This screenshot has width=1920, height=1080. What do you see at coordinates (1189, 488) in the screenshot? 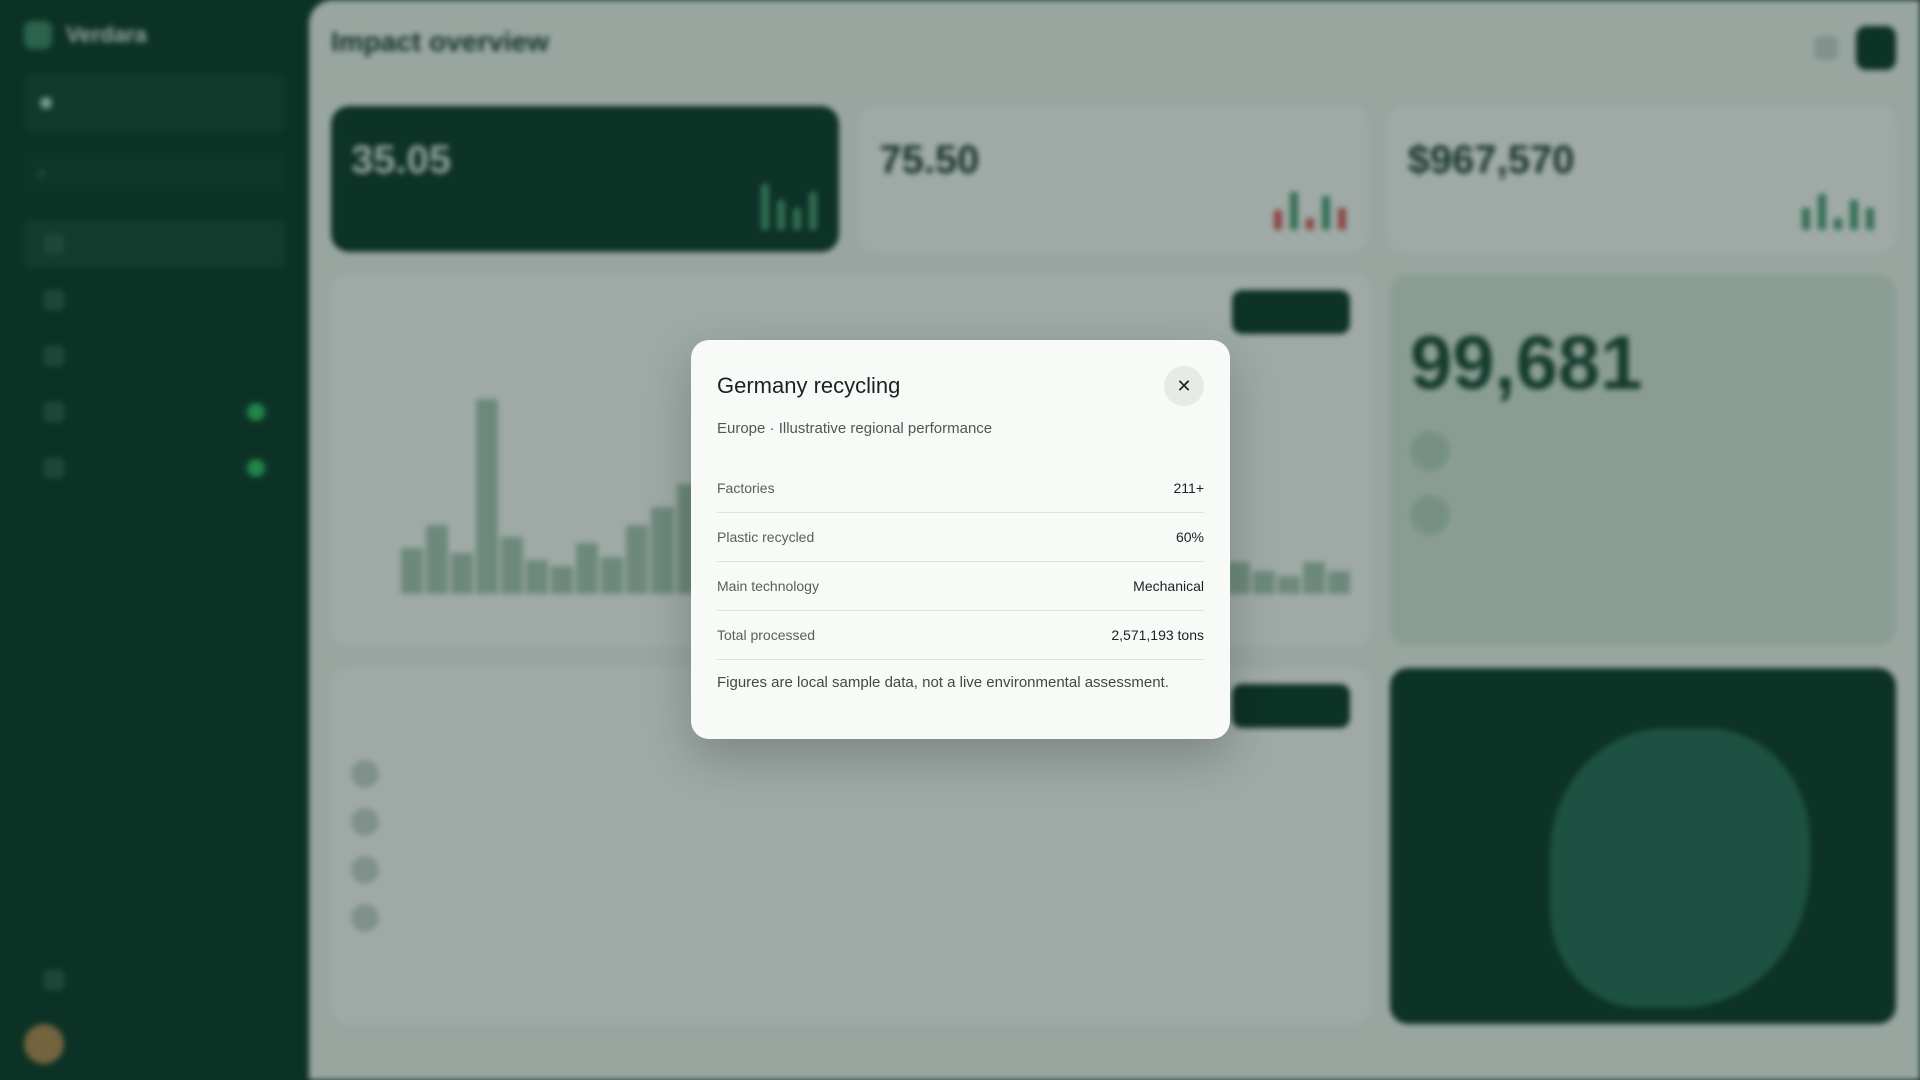
I see `detail-value: 211+` at bounding box center [1189, 488].